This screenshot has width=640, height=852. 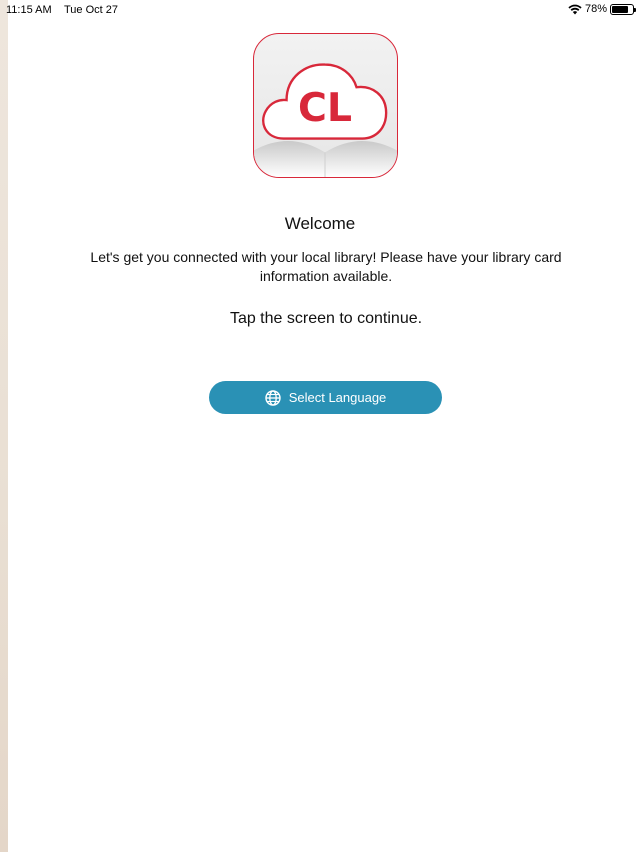 What do you see at coordinates (320, 223) in the screenshot?
I see `welcome-title: Welcome` at bounding box center [320, 223].